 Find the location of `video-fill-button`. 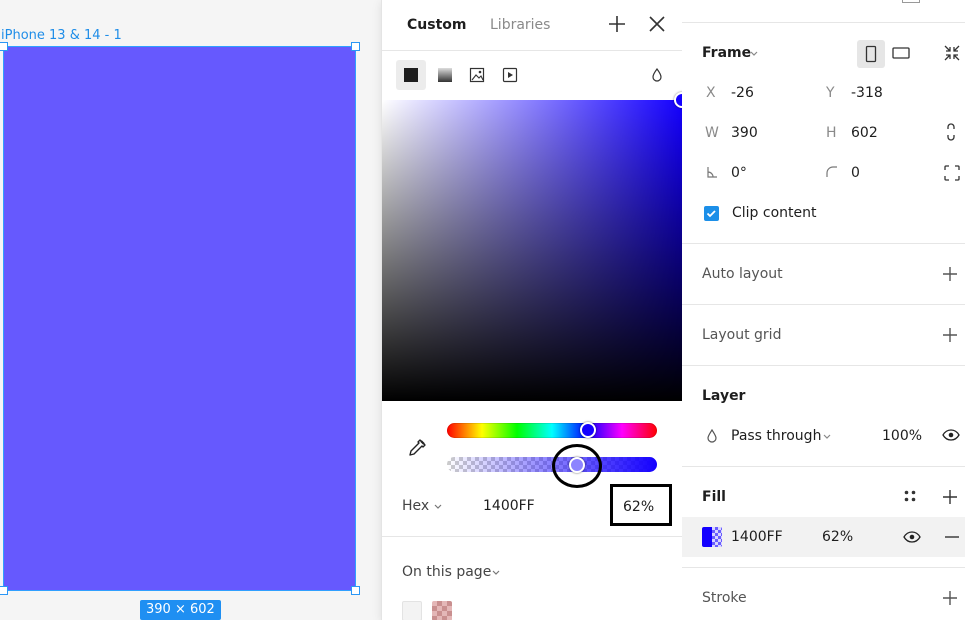

video-fill-button is located at coordinates (510, 75).